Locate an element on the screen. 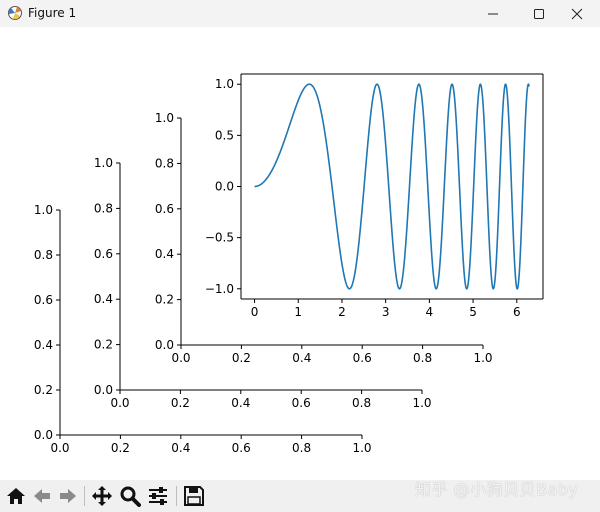  maximize-icon is located at coordinates (539, 13).